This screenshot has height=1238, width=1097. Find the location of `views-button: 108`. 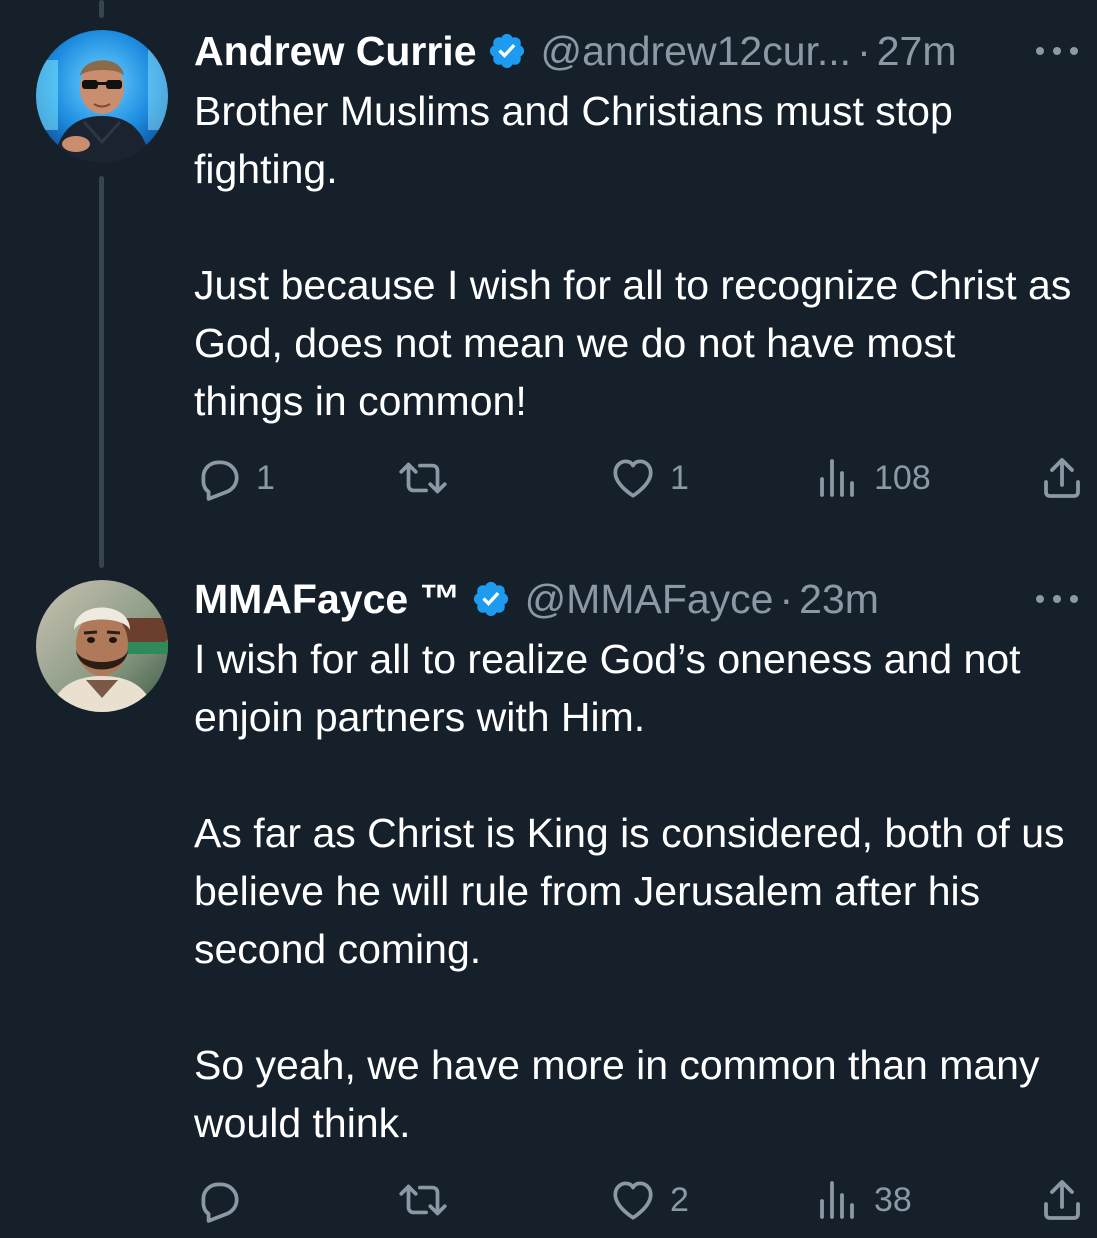

views-button: 108 is located at coordinates (872, 478).